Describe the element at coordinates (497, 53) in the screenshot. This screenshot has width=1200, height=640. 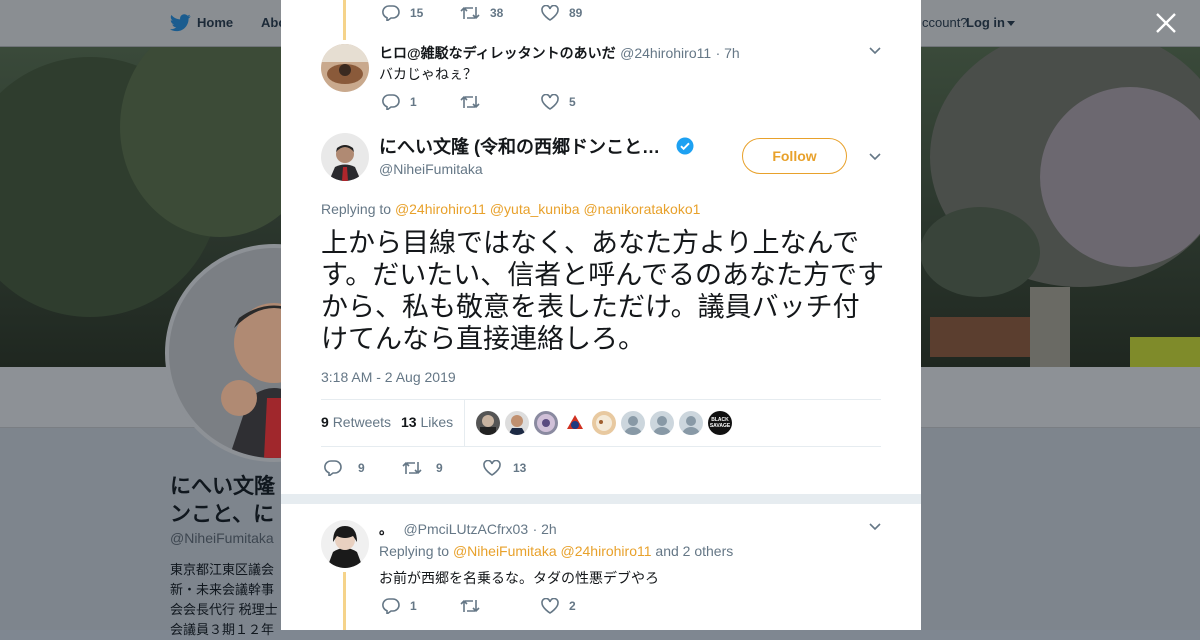
I see `display-name: ヒロ@雑駁なディレッタントのあいだ` at that location.